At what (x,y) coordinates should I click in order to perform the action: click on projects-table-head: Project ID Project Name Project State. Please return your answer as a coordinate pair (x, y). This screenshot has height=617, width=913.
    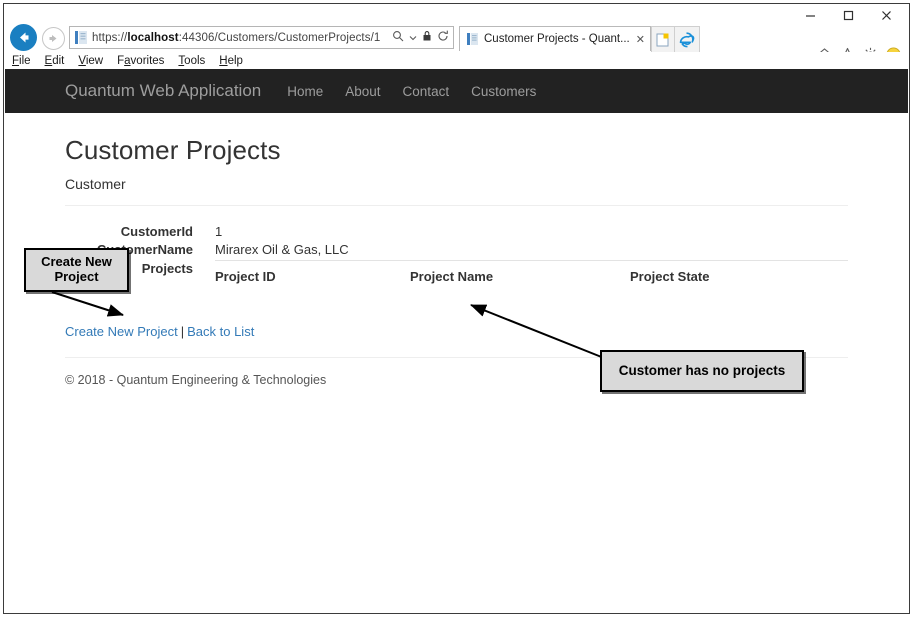
    Looking at the image, I should click on (531, 276).